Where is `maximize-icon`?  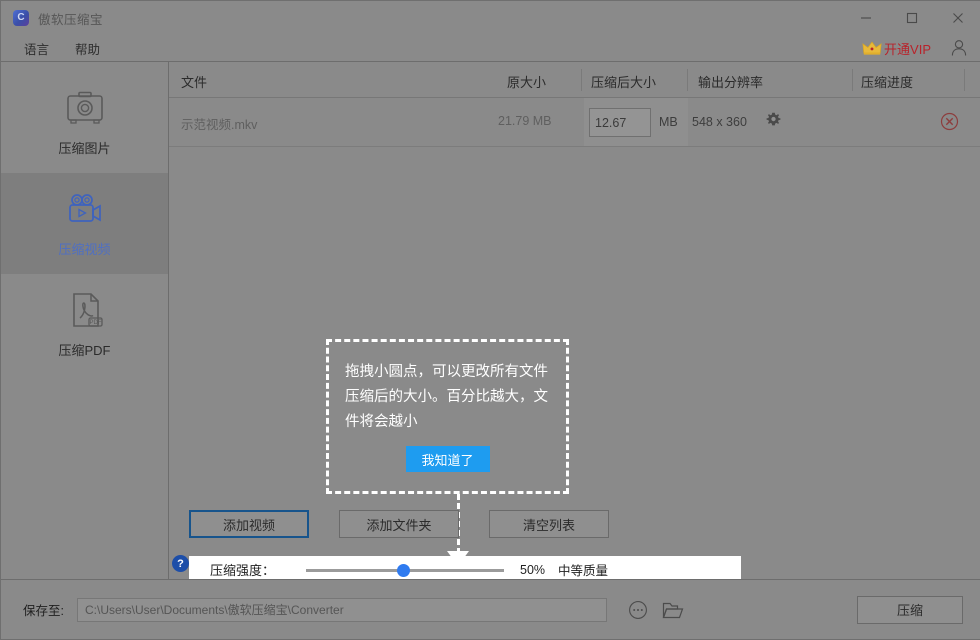 maximize-icon is located at coordinates (912, 18).